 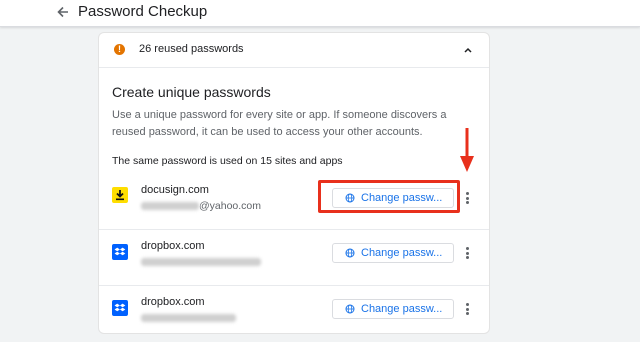 What do you see at coordinates (63, 12) in the screenshot?
I see `back-arrow-icon` at bounding box center [63, 12].